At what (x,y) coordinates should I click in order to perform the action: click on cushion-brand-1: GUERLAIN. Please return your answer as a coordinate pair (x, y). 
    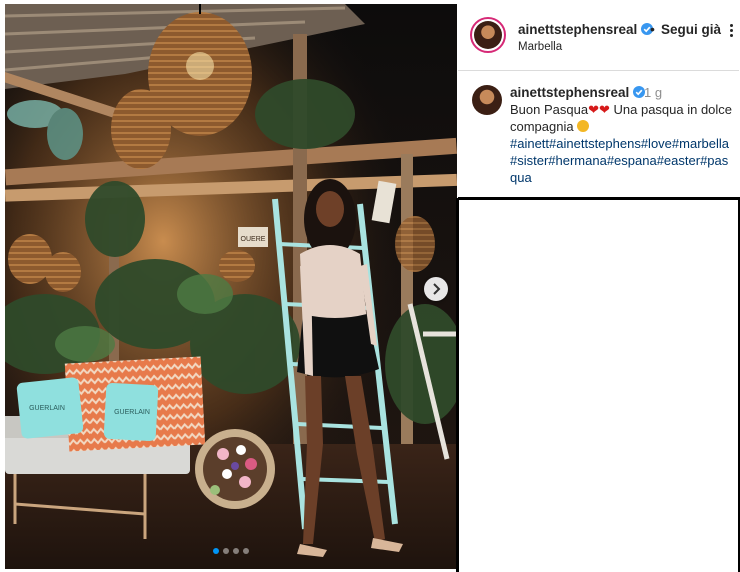
    Looking at the image, I should click on (47, 408).